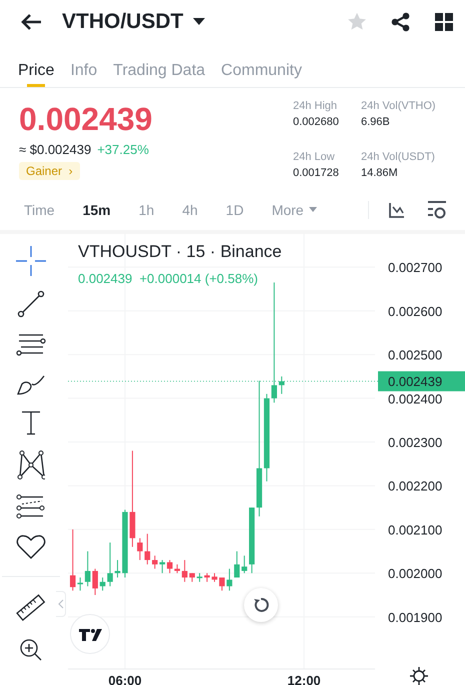  I want to click on price-axis-label: 0.002300, so click(415, 442).